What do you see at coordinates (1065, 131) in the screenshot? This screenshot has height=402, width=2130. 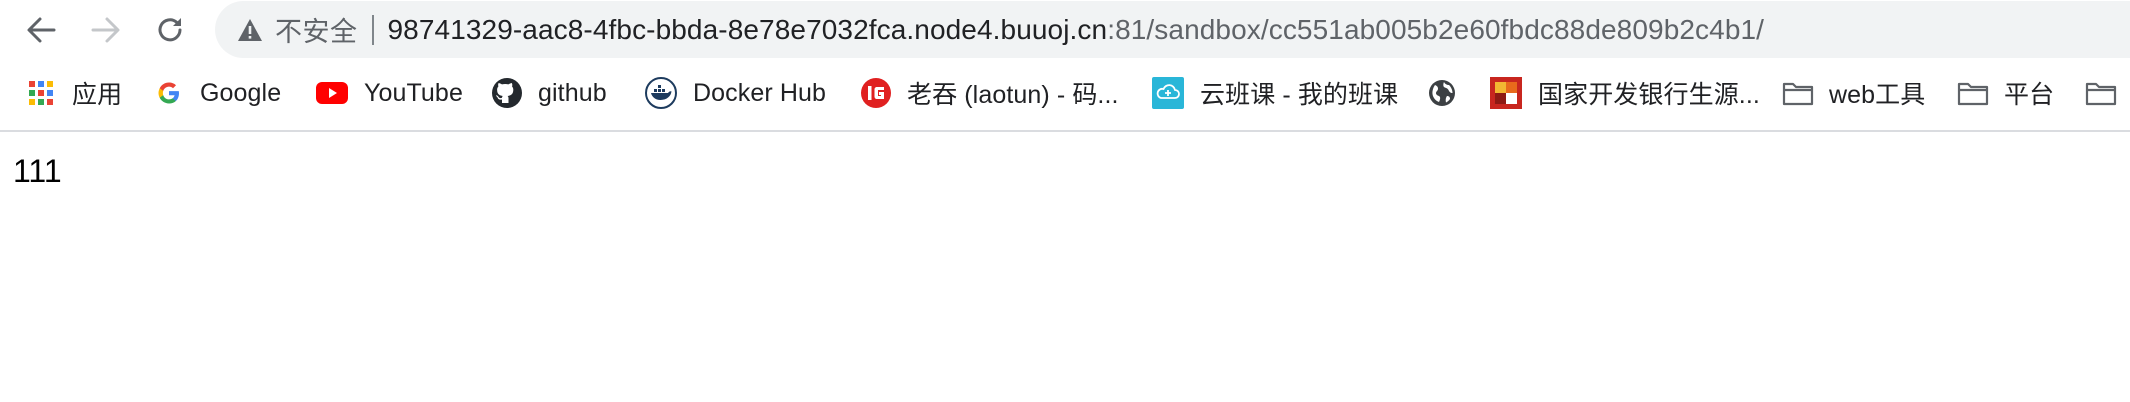 I see `toolbar-divider` at bounding box center [1065, 131].